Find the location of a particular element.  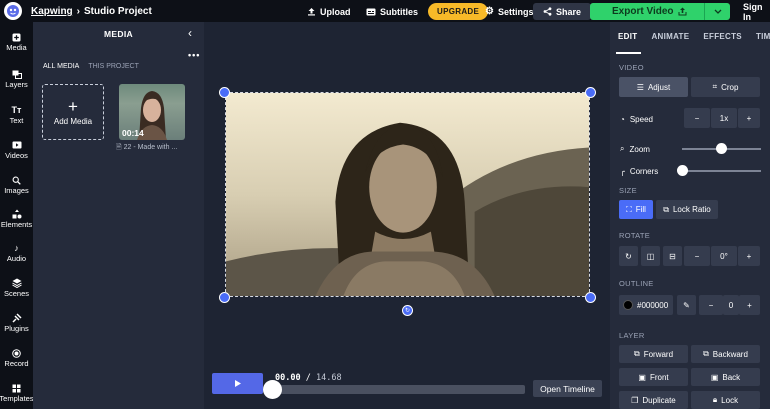

play-button is located at coordinates (237, 383).